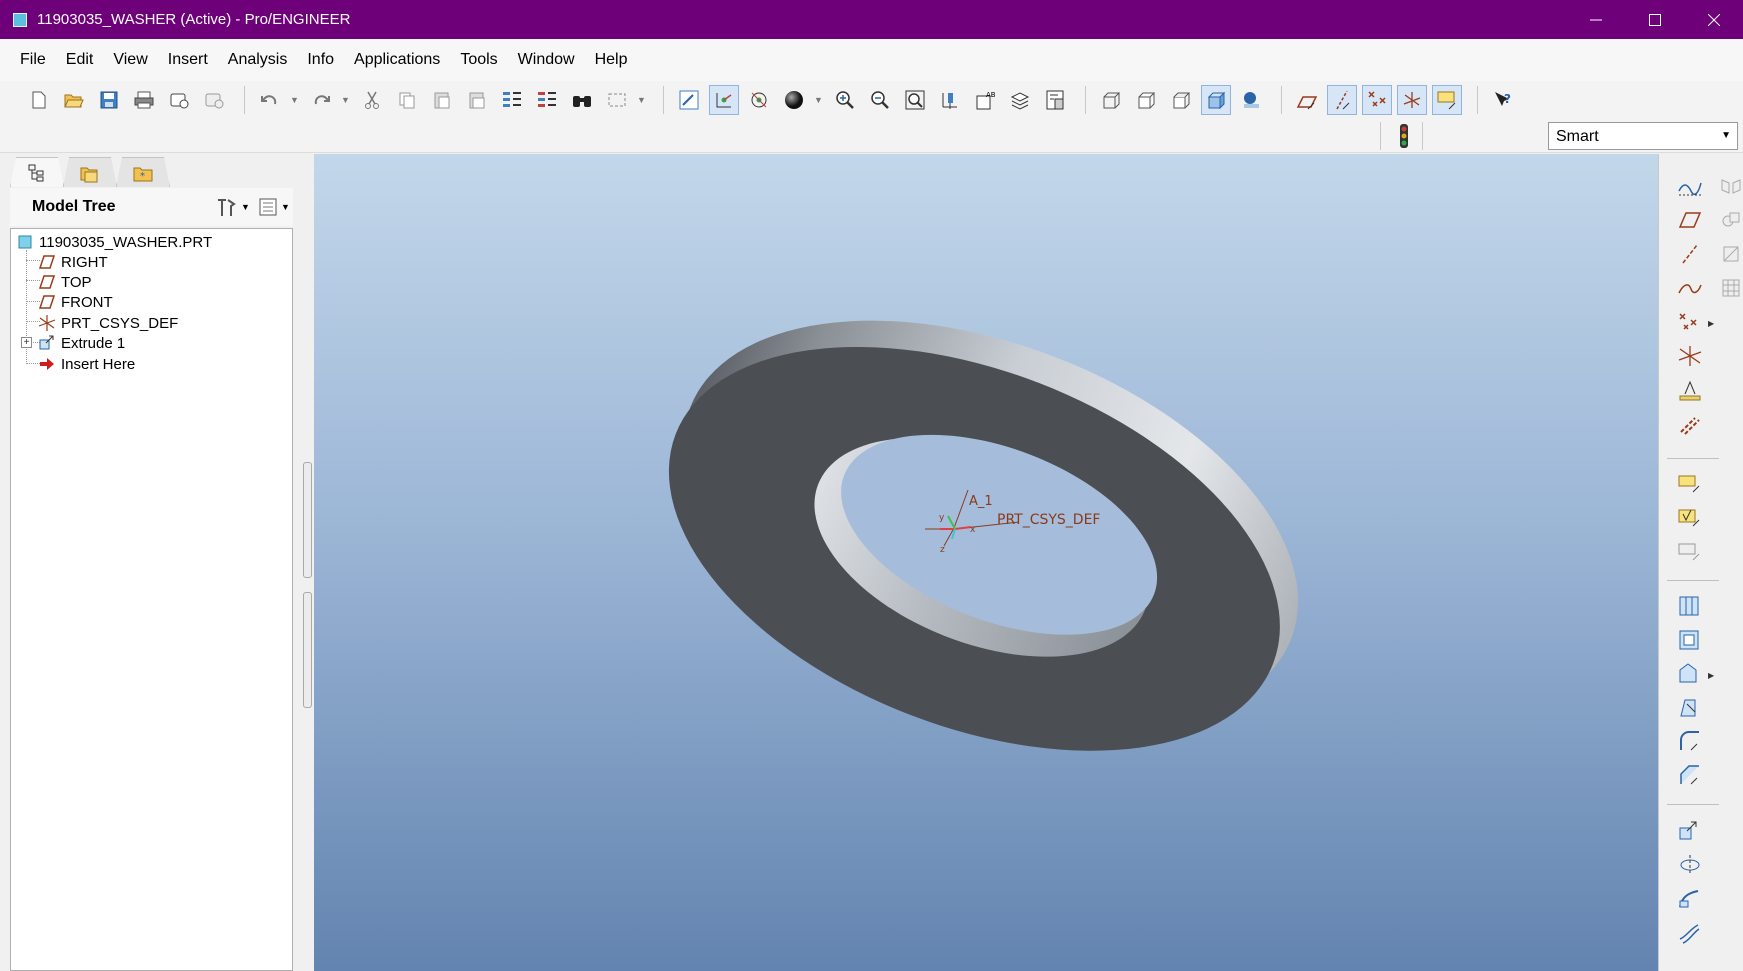  What do you see at coordinates (1690, 933) in the screenshot?
I see `blend-button` at bounding box center [1690, 933].